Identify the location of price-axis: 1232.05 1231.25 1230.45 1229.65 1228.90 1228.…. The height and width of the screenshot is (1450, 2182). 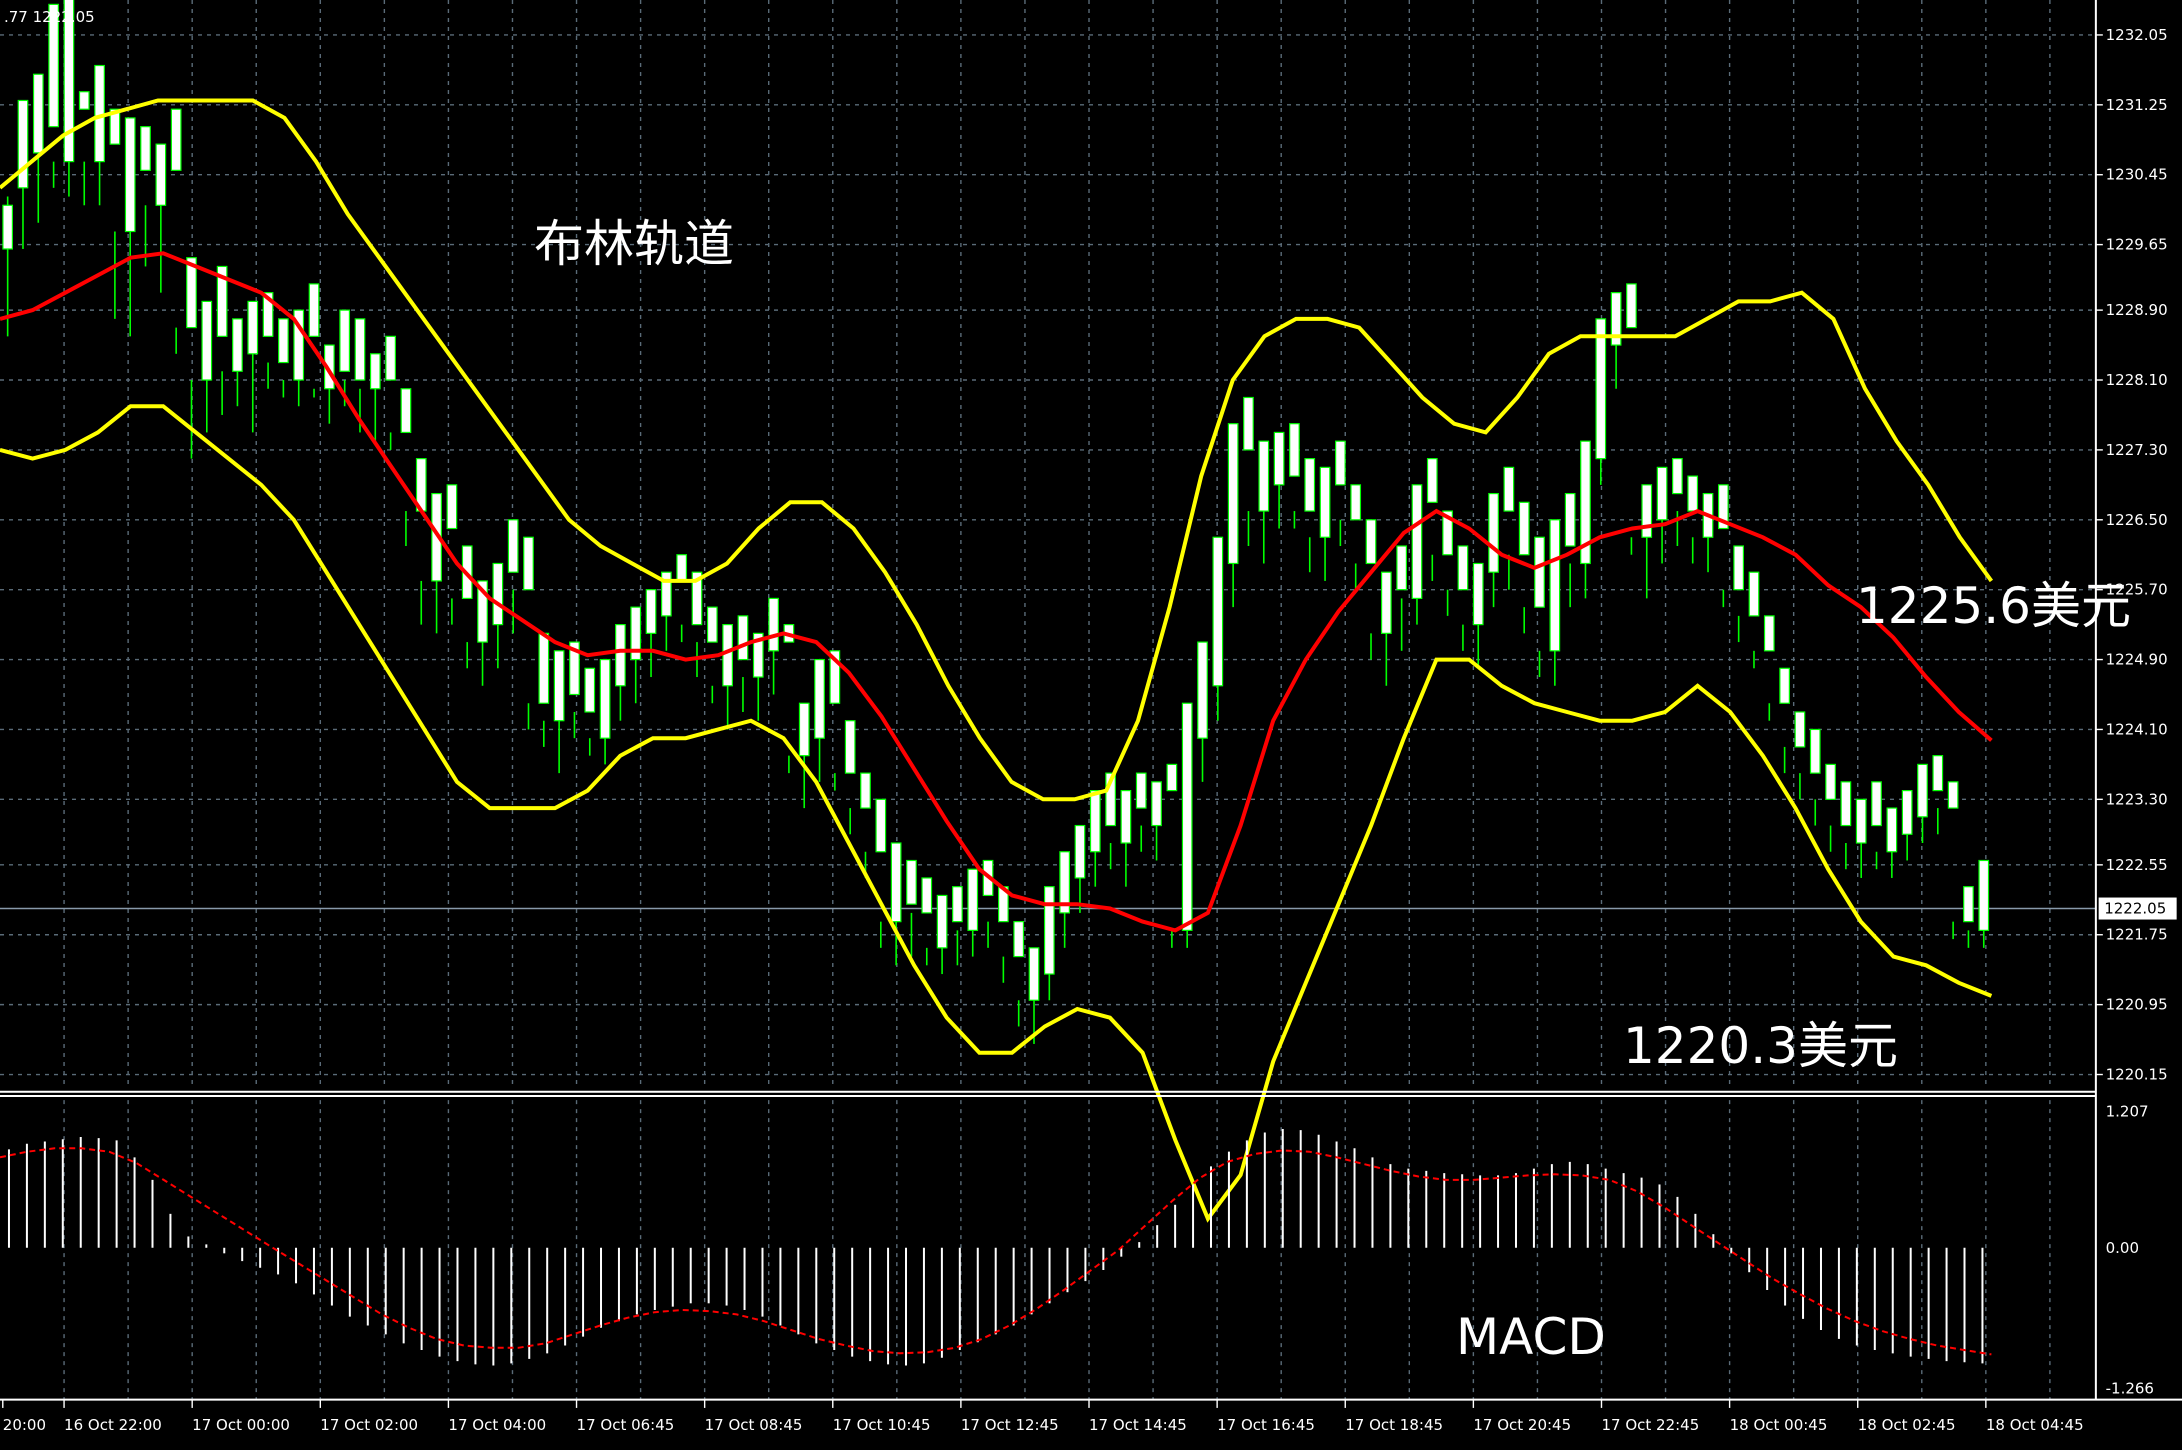
(2136, 555).